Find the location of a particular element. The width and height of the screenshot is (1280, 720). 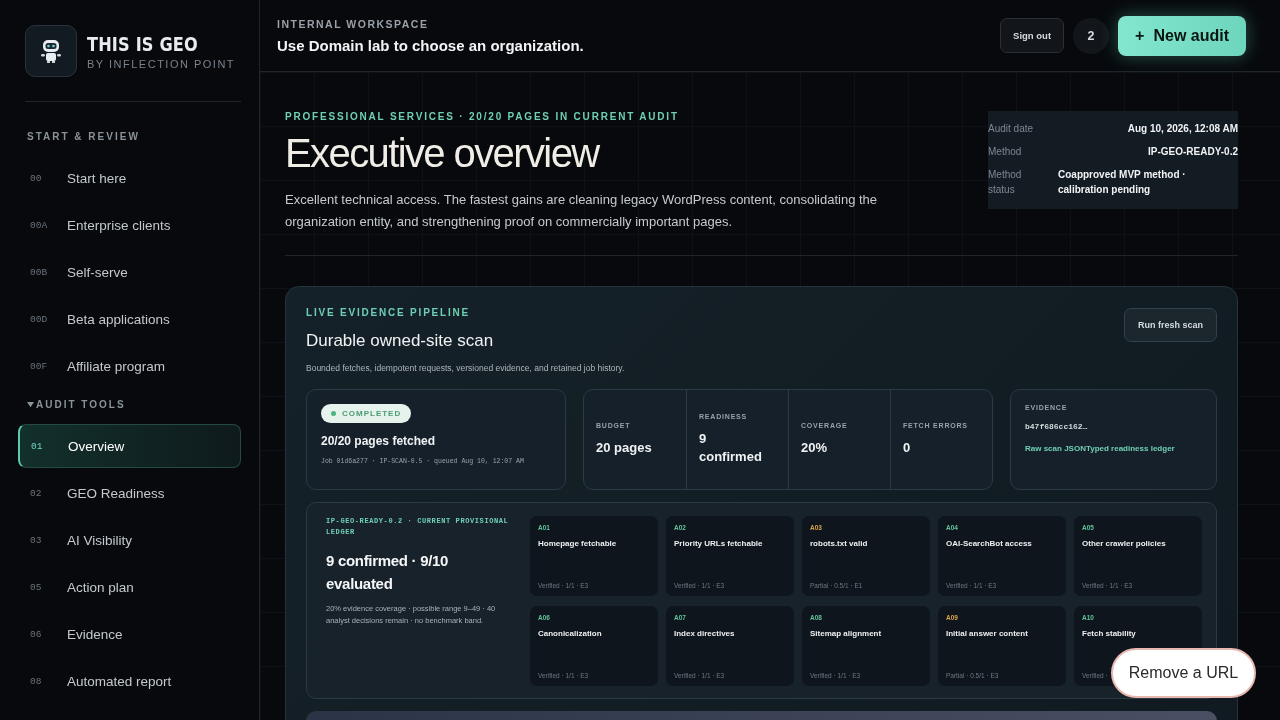

sidebar-item: 05 Action plan is located at coordinates (129, 587).